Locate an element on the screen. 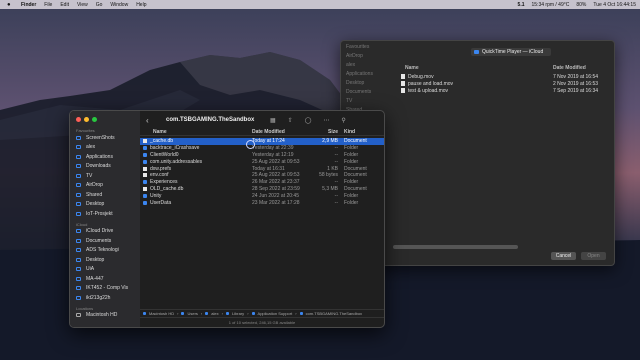  menu-edit: Edit is located at coordinates (64, 5).